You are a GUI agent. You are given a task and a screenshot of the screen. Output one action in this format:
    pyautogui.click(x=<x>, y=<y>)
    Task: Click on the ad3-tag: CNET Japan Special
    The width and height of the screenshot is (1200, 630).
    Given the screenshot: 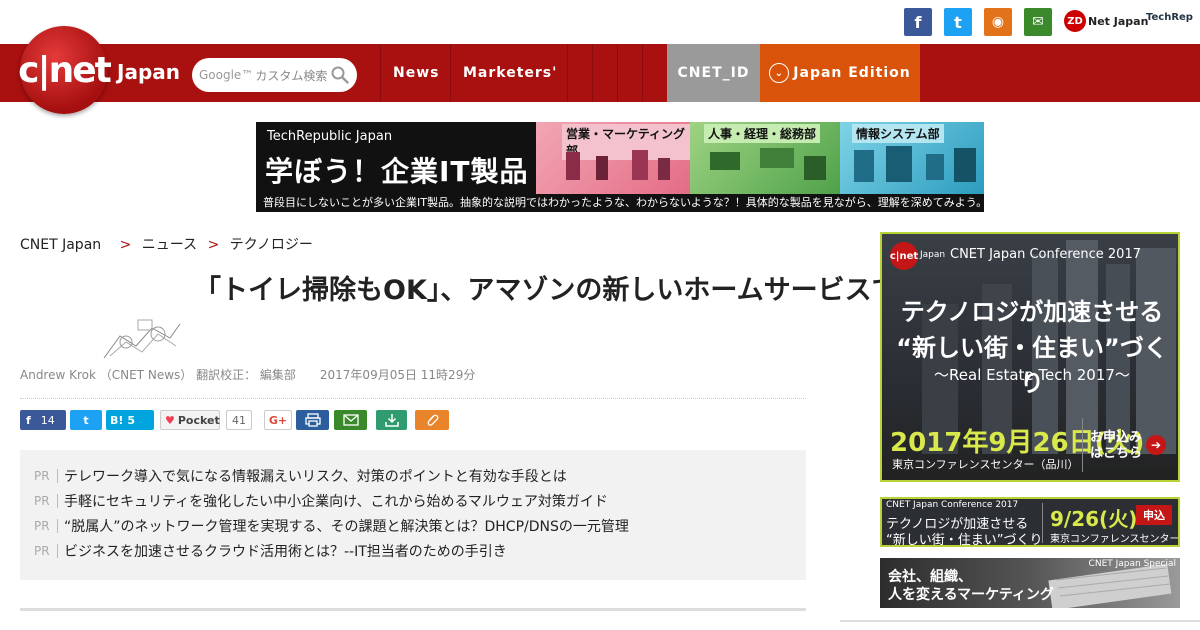 What is the action you would take?
    pyautogui.click(x=1132, y=564)
    